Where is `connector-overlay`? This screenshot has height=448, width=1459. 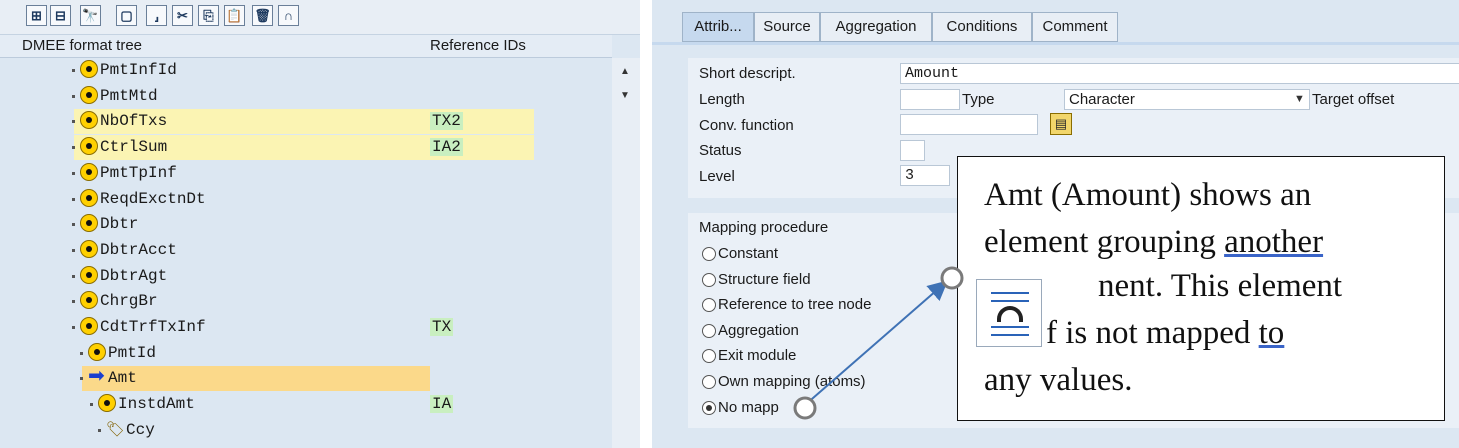 connector-overlay is located at coordinates (878, 343).